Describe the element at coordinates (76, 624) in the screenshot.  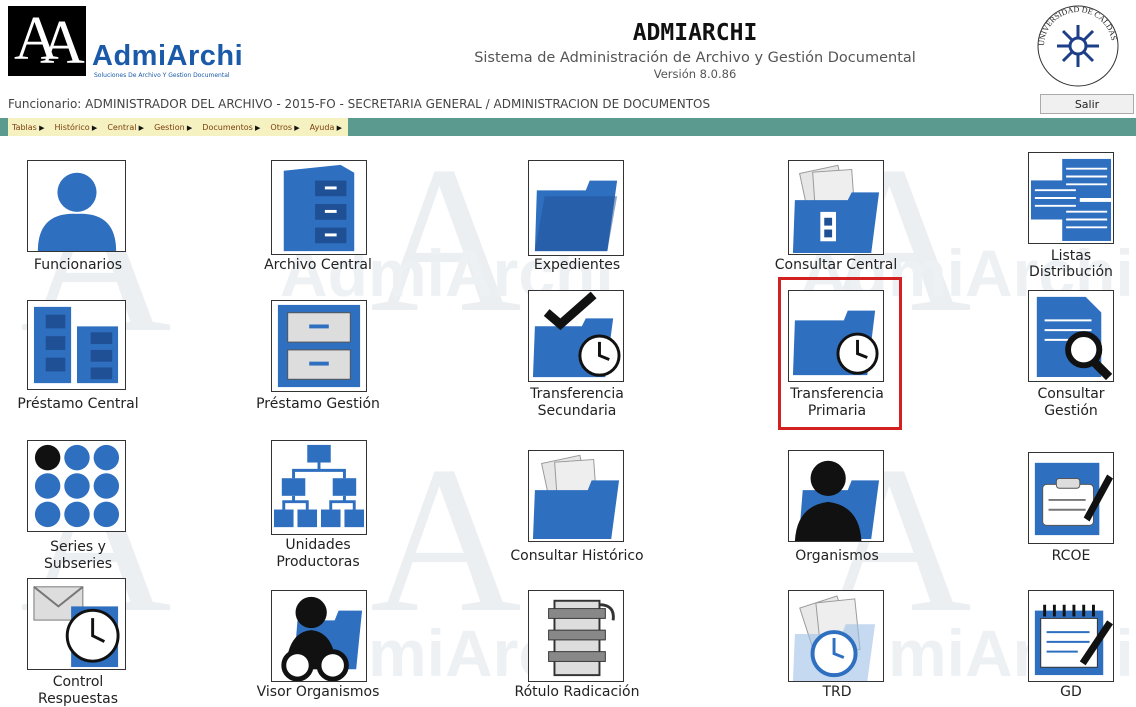
I see `control-respuestas-icon` at that location.